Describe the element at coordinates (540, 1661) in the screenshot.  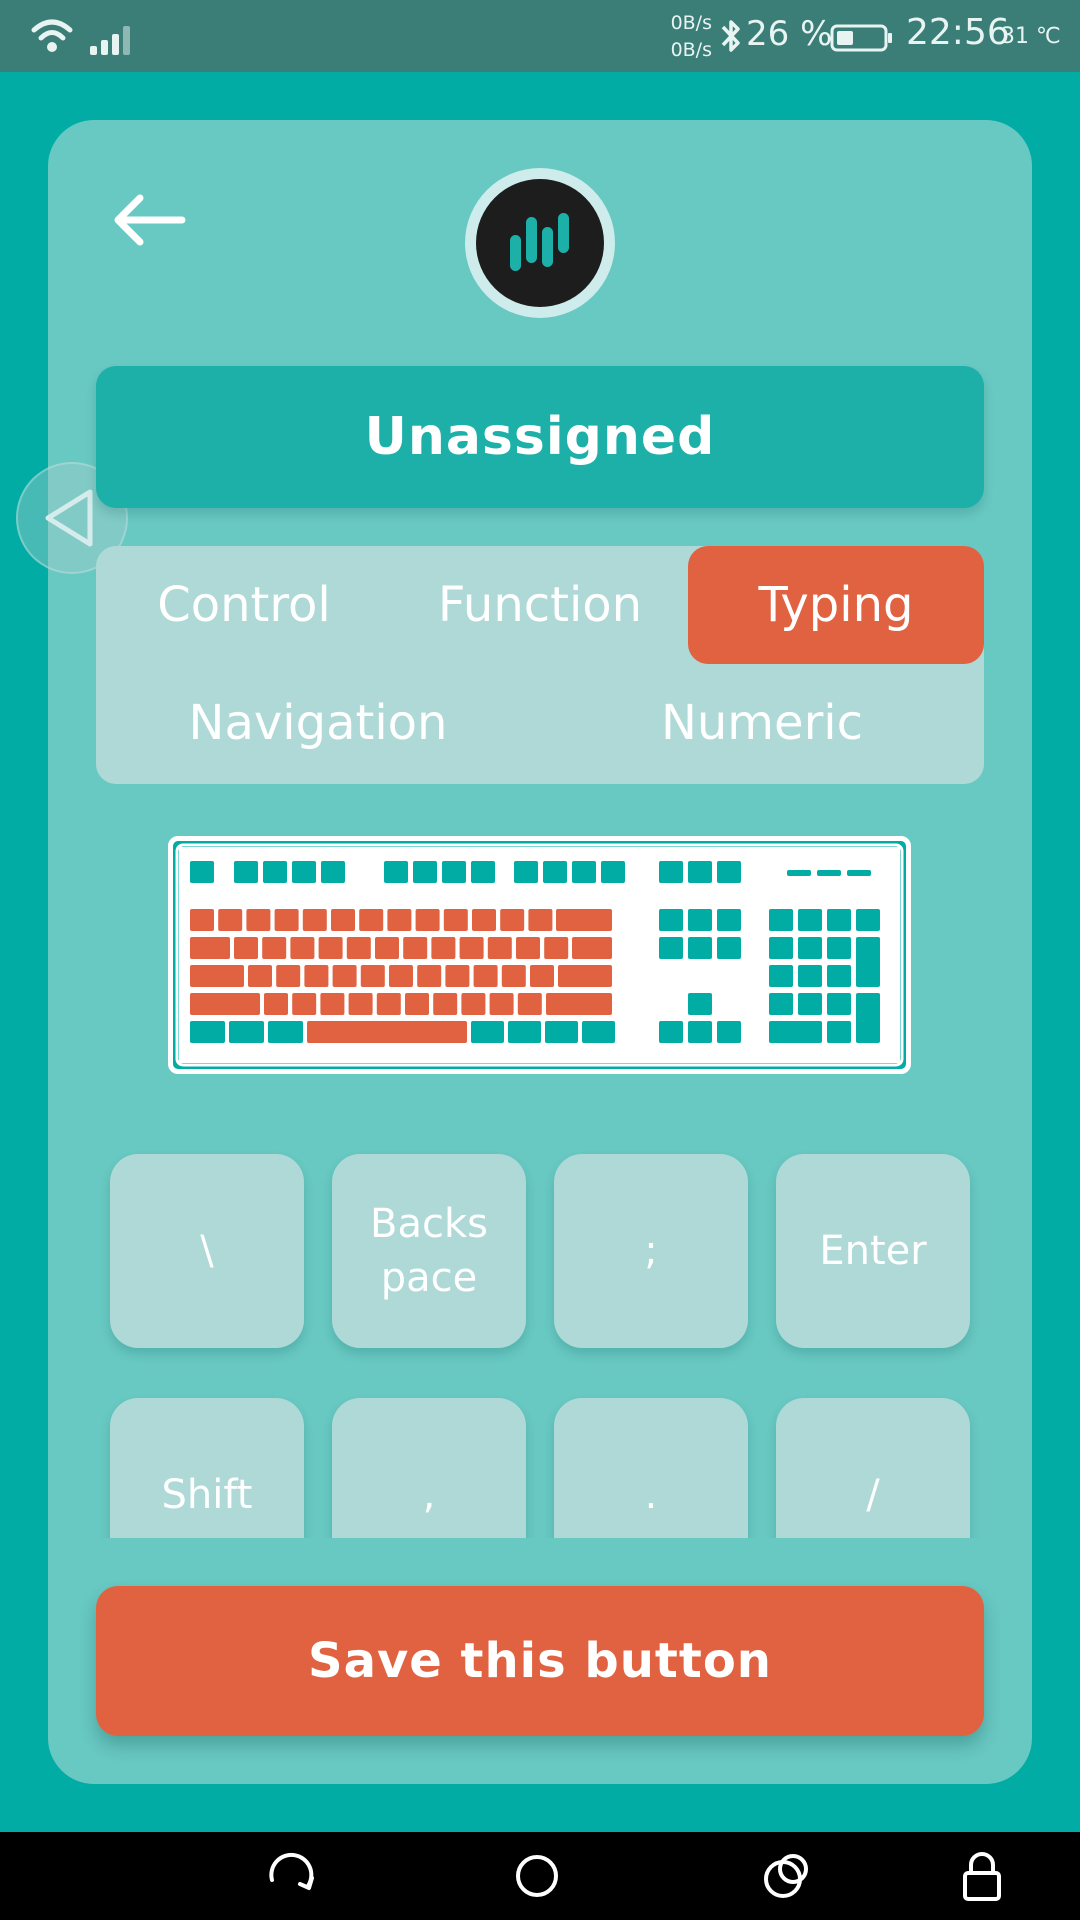
I see `save-button: Save this button` at that location.